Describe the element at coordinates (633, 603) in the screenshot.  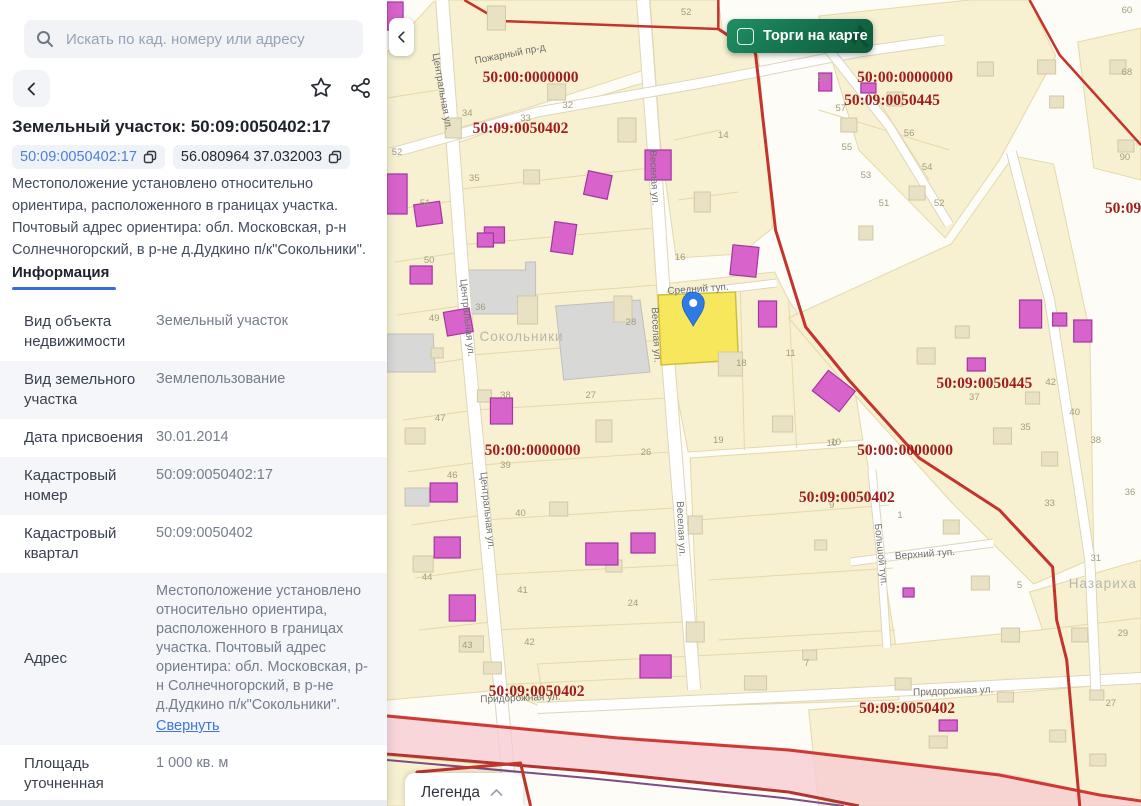
I see `parcel-number-label: 24` at that location.